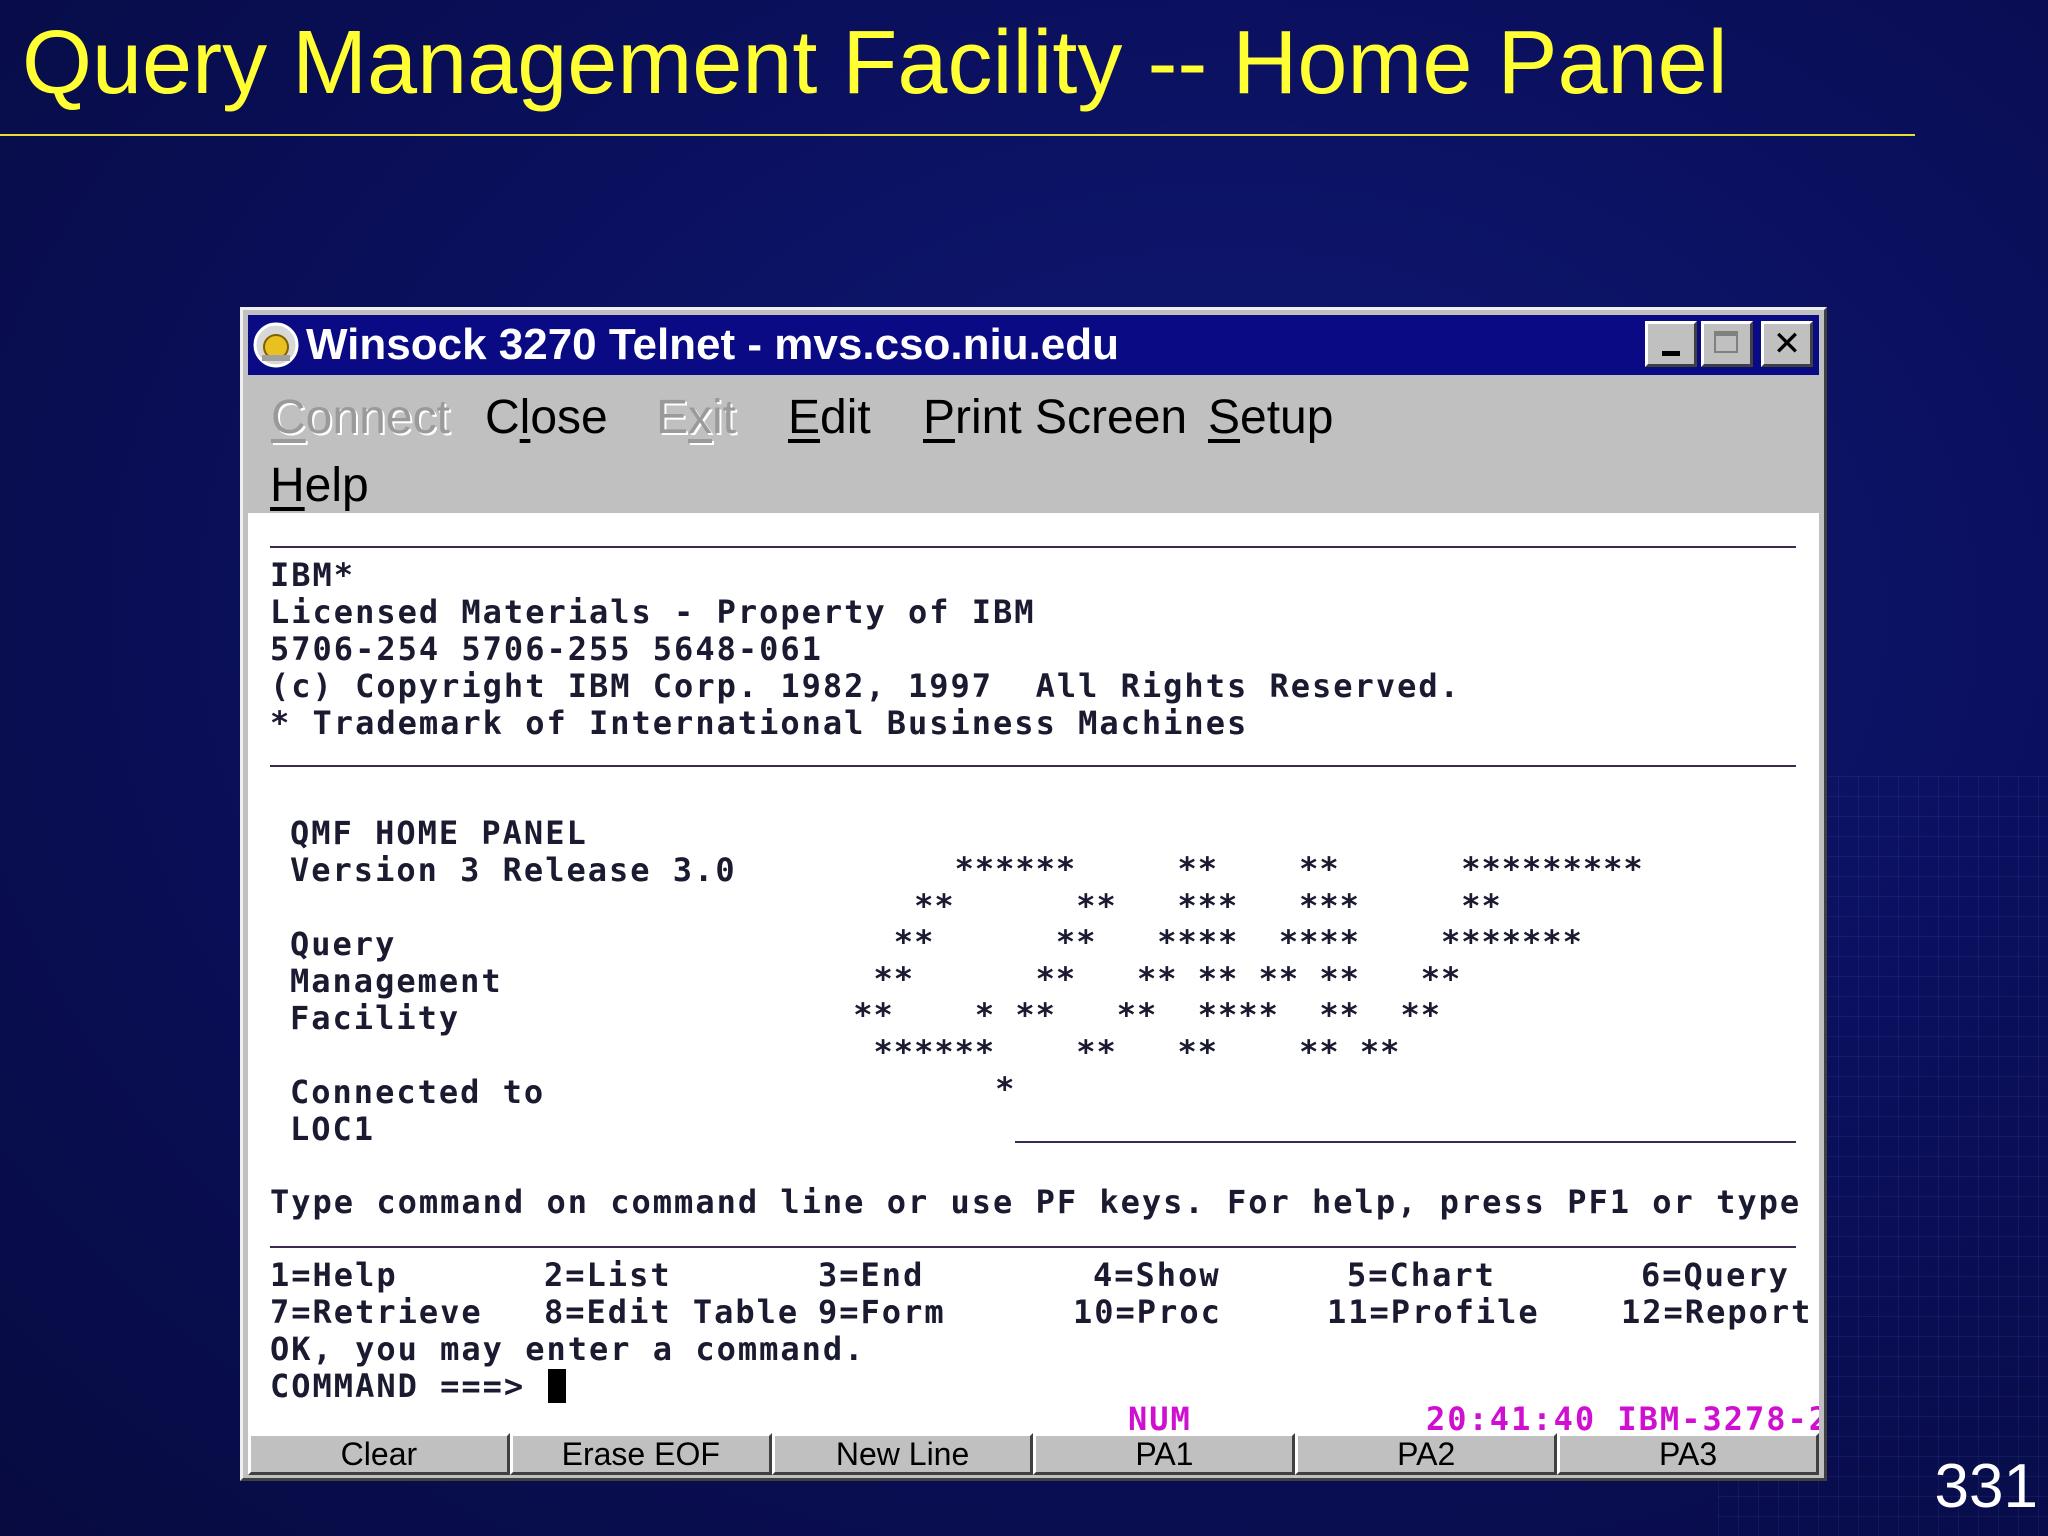  What do you see at coordinates (513, 870) in the screenshot?
I see `version-label: Version 3 Release 3.0` at bounding box center [513, 870].